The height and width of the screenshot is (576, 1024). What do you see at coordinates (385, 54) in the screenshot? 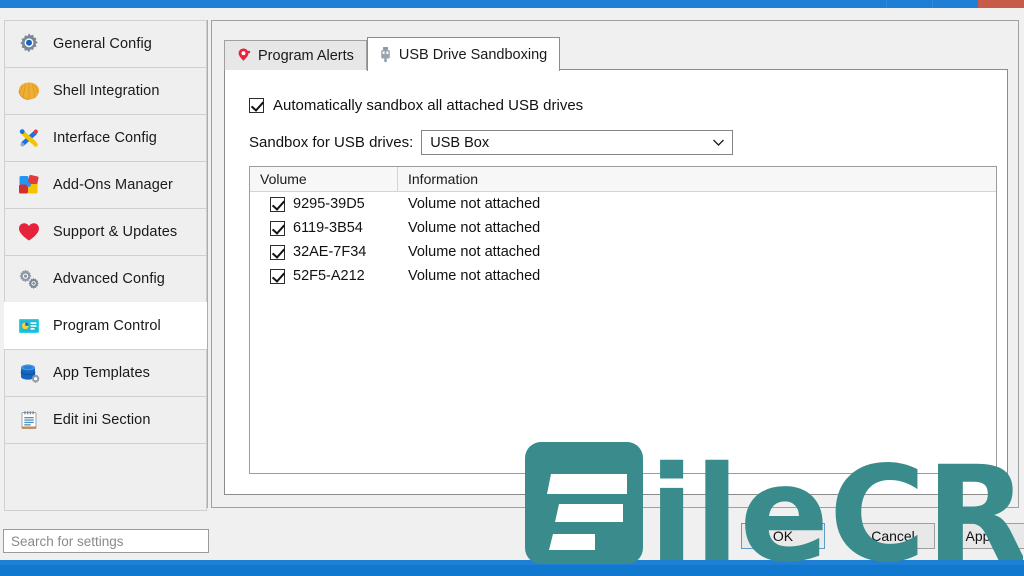
I see `usb-icon` at bounding box center [385, 54].